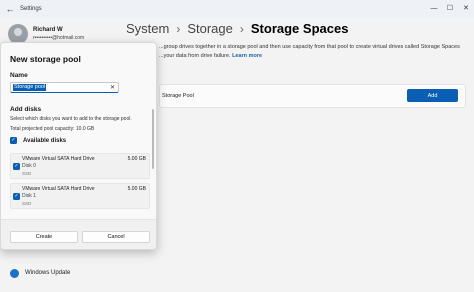 This screenshot has width=474, height=292. What do you see at coordinates (31, 9) in the screenshot?
I see `app-title: Settings` at bounding box center [31, 9].